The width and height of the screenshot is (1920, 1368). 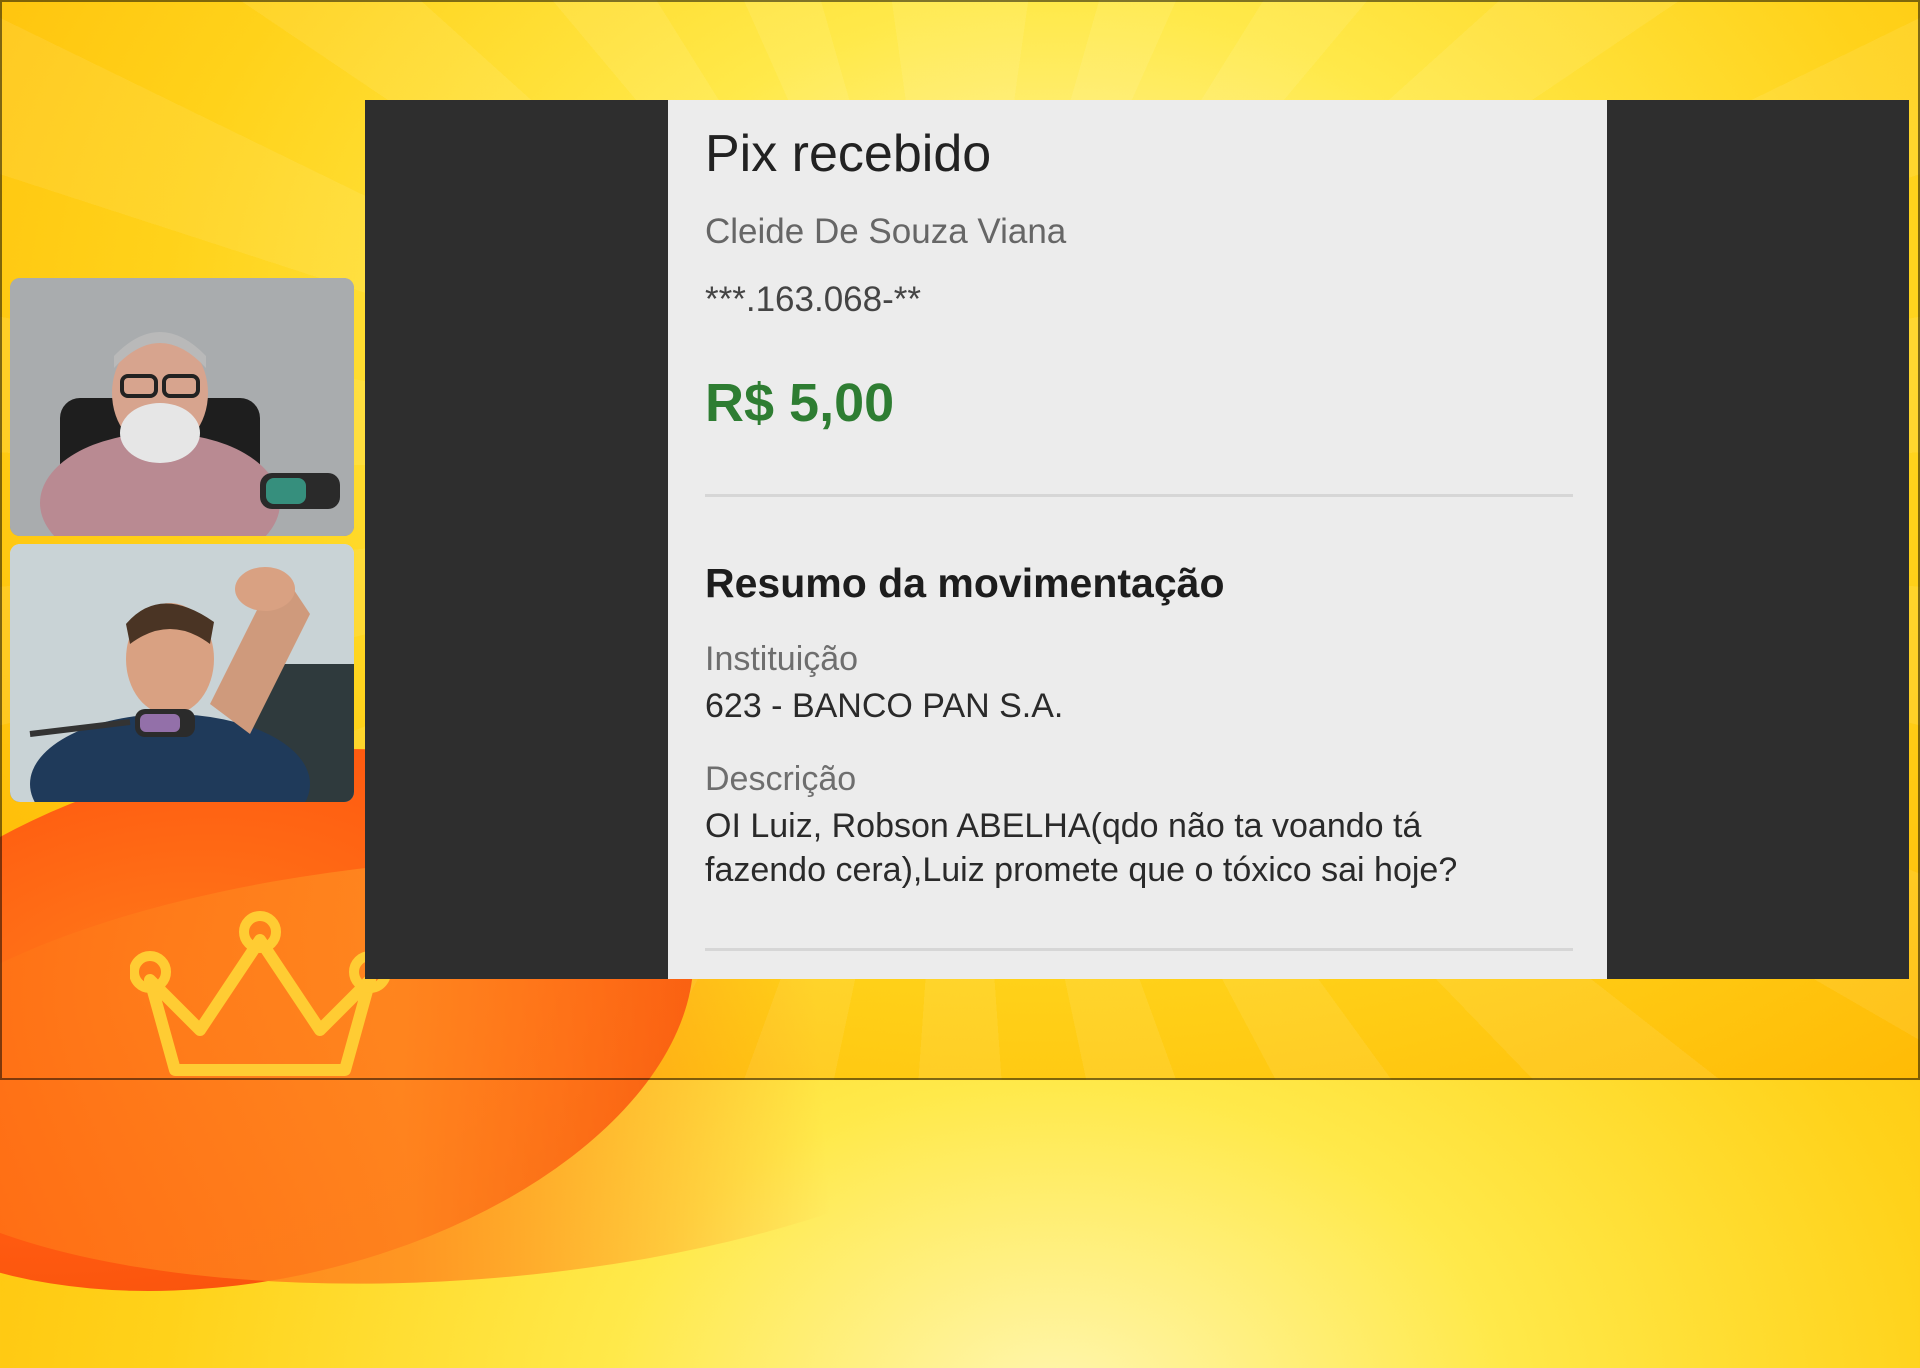 What do you see at coordinates (781, 779) in the screenshot?
I see `description-label: Descrição` at bounding box center [781, 779].